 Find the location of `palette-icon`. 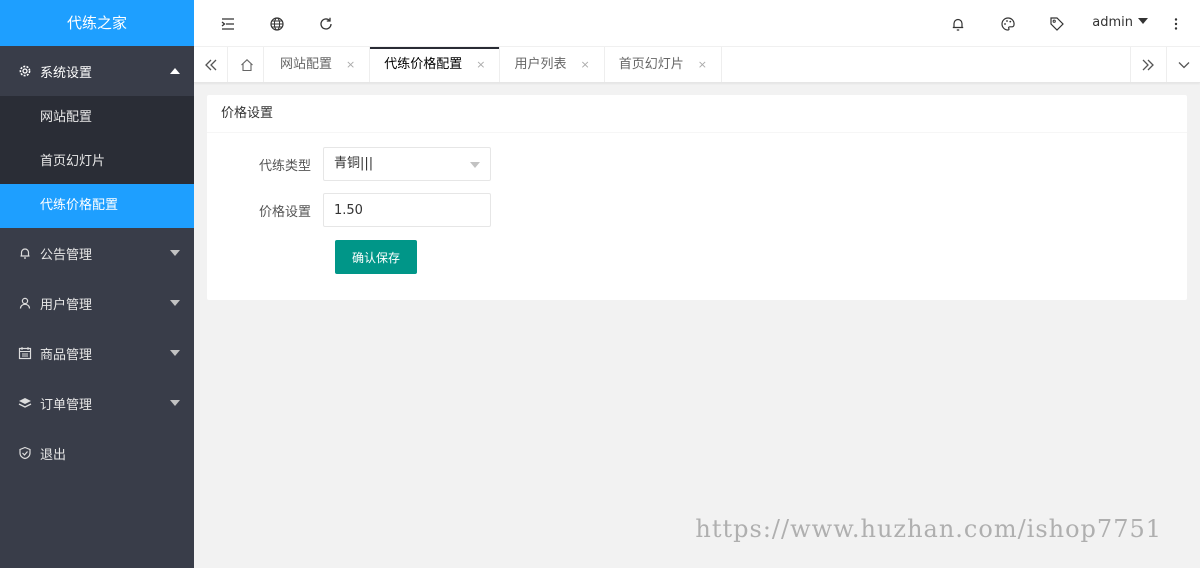

palette-icon is located at coordinates (1008, 24).